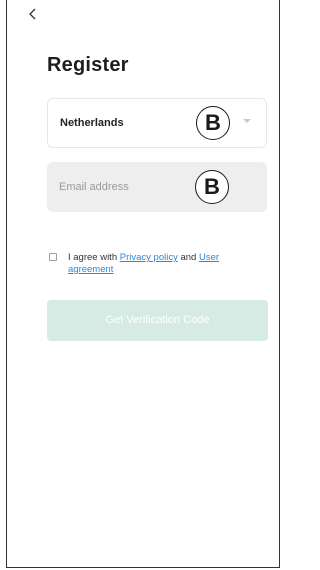 The height and width of the screenshot is (570, 320). What do you see at coordinates (247, 121) in the screenshot?
I see `chevron-down-icon` at bounding box center [247, 121].